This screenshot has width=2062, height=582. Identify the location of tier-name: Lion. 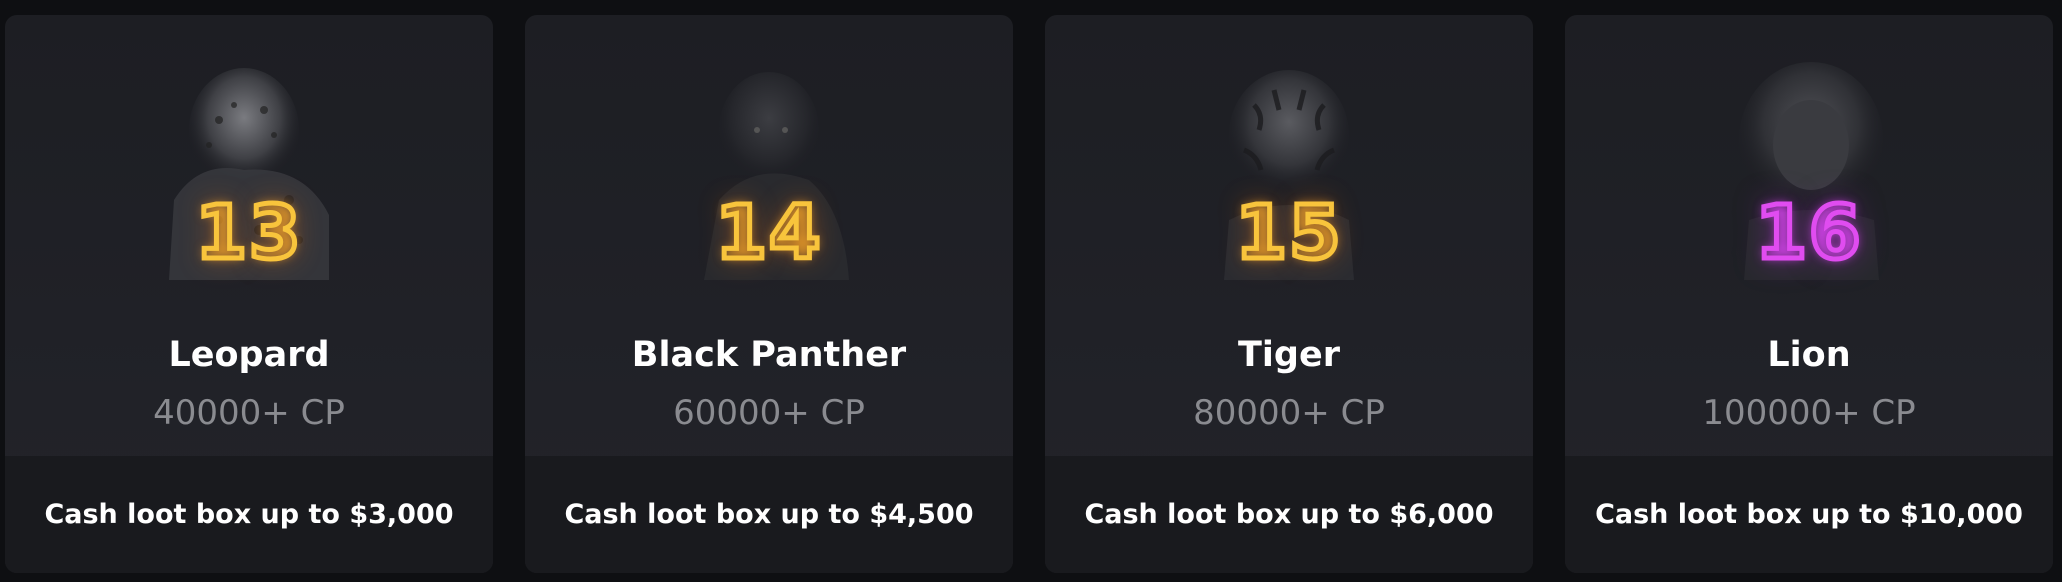
(1809, 355).